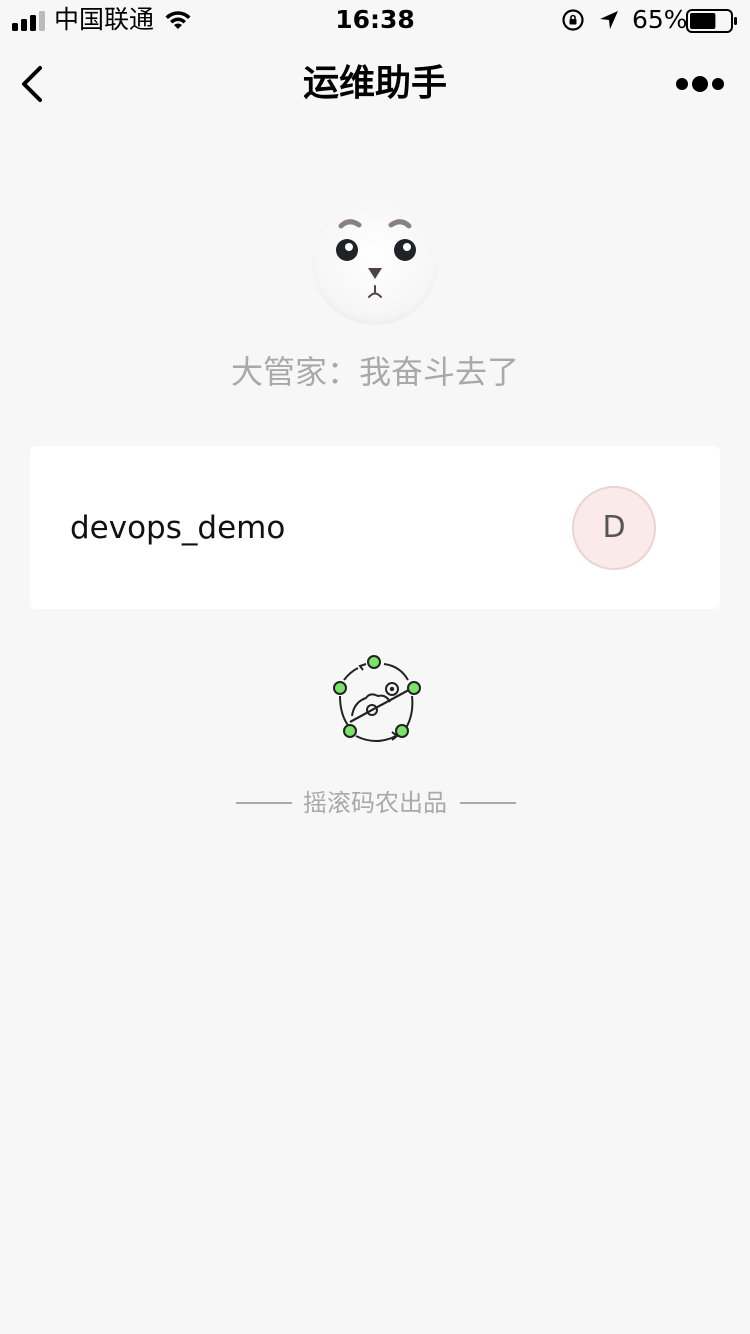 The image size is (750, 1334). What do you see at coordinates (375, 262) in the screenshot?
I see `avatar` at bounding box center [375, 262].